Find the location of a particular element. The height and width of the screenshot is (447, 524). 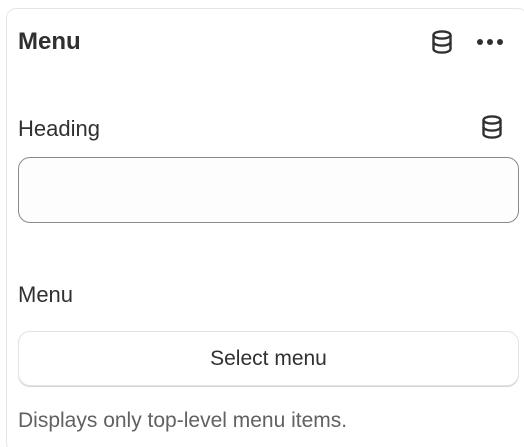

menu-help-text: Displays only top-level menu items. is located at coordinates (183, 420).